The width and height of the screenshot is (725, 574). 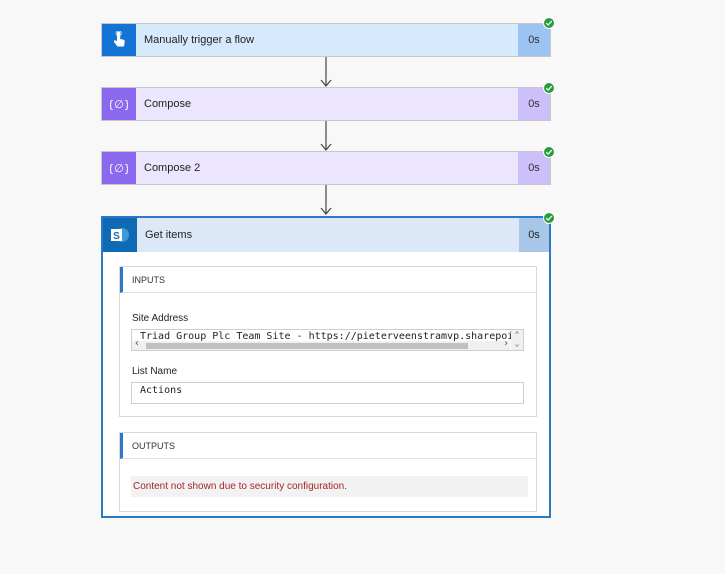 What do you see at coordinates (326, 104) in the screenshot?
I see `step-compose: {∅} Compose 0s` at bounding box center [326, 104].